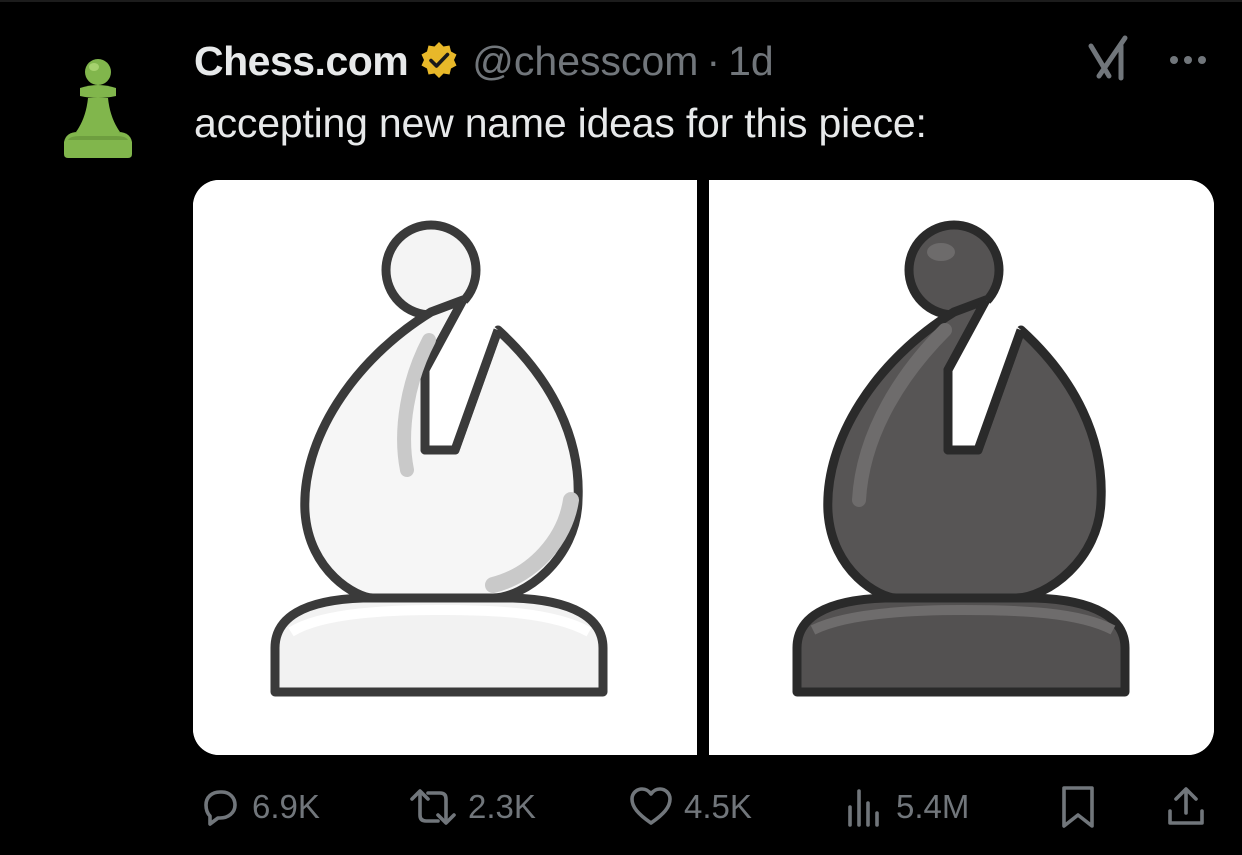 Image resolution: width=1242 pixels, height=855 pixels. I want to click on share-button, so click(1186, 807).